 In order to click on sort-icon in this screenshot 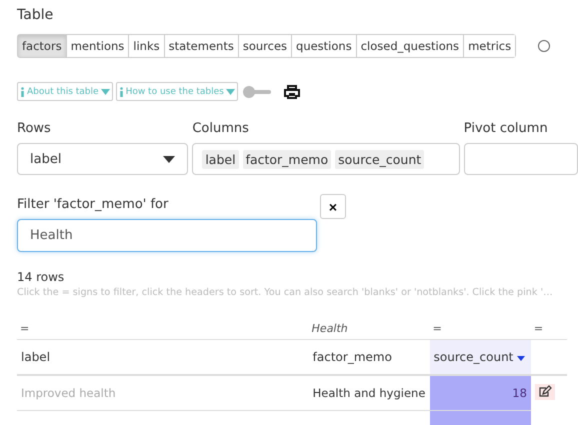, I will do `click(521, 358)`.